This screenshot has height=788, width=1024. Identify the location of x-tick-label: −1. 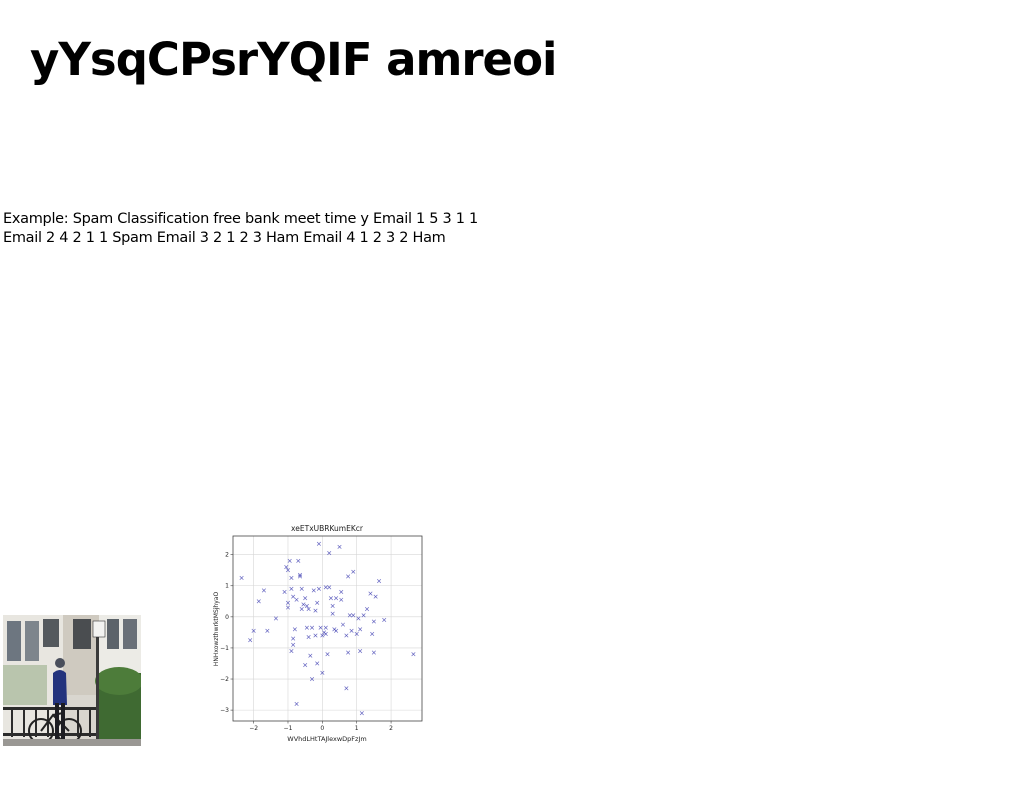
(288, 728).